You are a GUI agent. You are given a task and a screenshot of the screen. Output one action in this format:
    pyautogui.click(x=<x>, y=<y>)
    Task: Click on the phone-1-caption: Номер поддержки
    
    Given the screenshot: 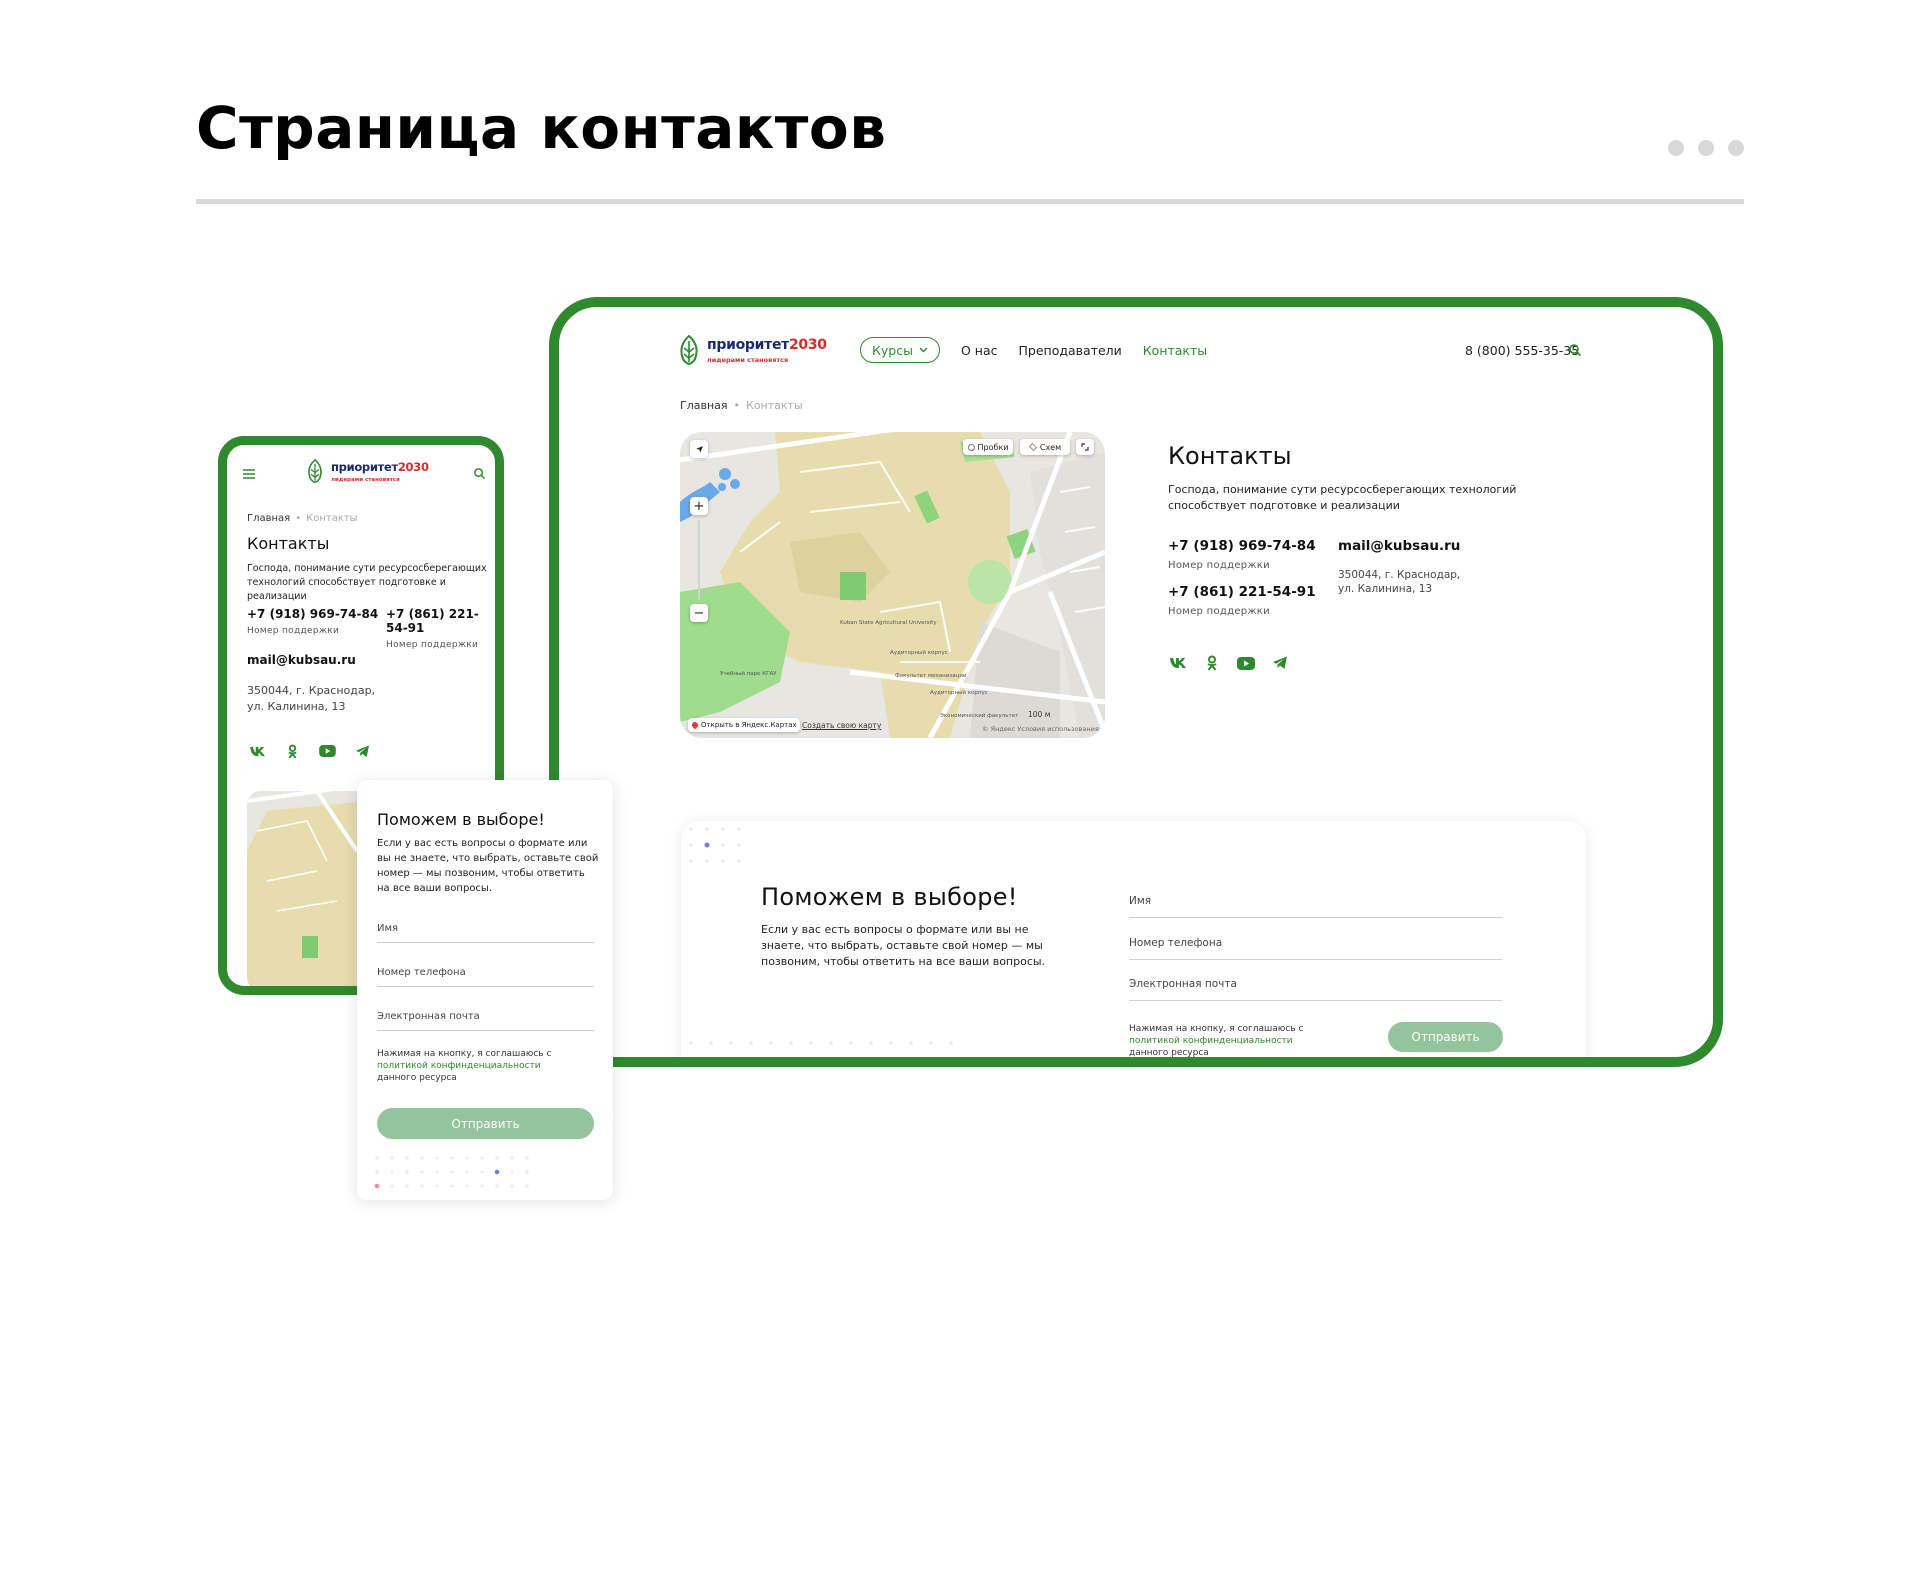 What is the action you would take?
    pyautogui.click(x=1219, y=565)
    